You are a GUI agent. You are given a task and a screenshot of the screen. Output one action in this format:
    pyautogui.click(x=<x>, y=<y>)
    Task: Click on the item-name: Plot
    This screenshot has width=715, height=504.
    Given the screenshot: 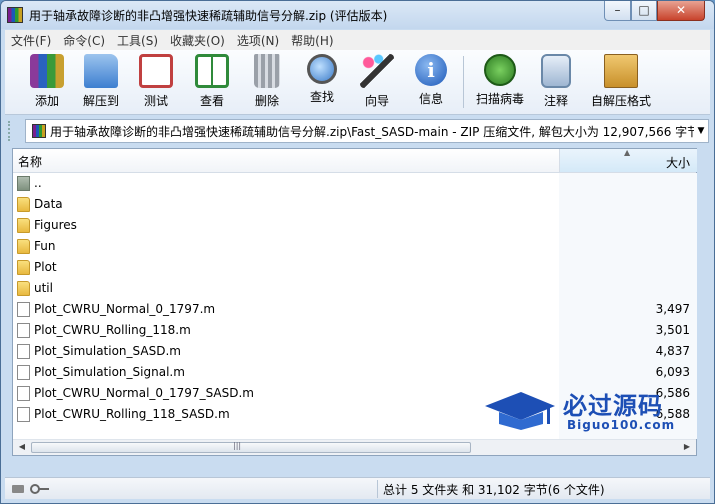 What is the action you would take?
    pyautogui.click(x=45, y=267)
    